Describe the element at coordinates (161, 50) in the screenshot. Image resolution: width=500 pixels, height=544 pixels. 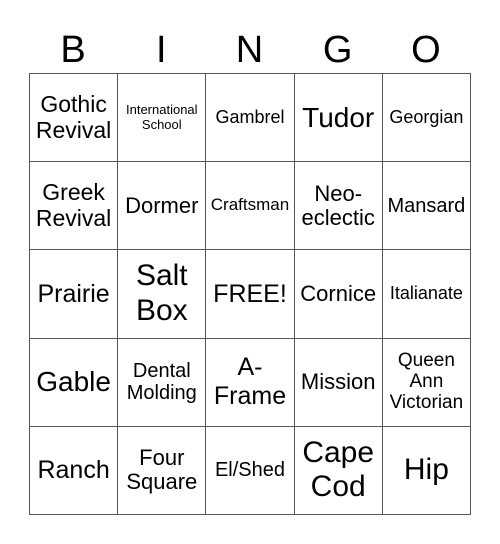
I see `header-letter-i: I` at that location.